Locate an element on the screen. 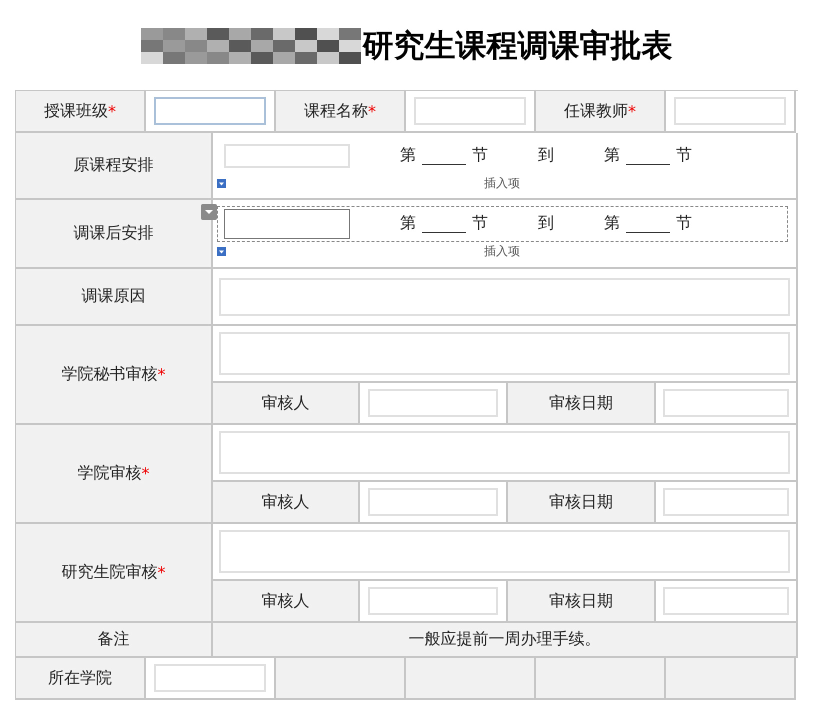  row-label: 学院秘书审核* is located at coordinates (114, 375).